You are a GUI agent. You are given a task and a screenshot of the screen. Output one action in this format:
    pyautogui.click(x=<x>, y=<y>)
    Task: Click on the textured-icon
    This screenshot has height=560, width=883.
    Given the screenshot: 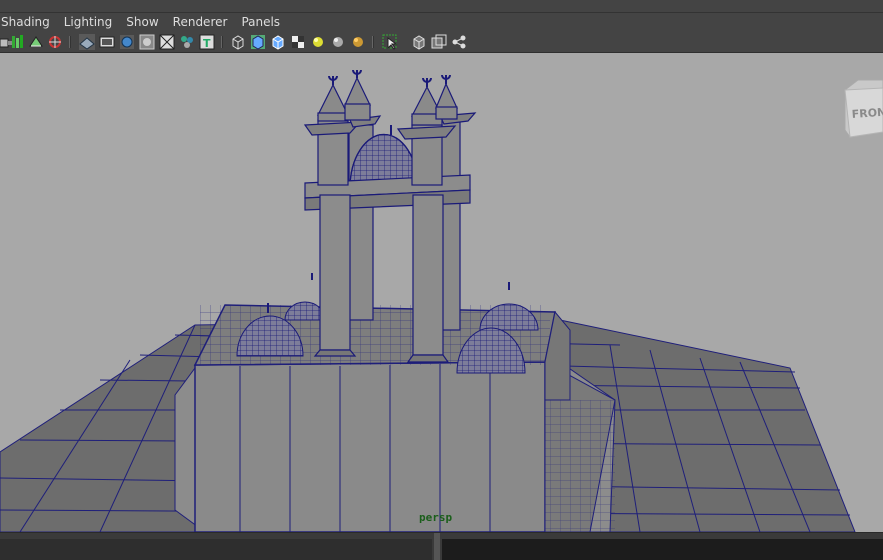 What is the action you would take?
    pyautogui.click(x=298, y=42)
    